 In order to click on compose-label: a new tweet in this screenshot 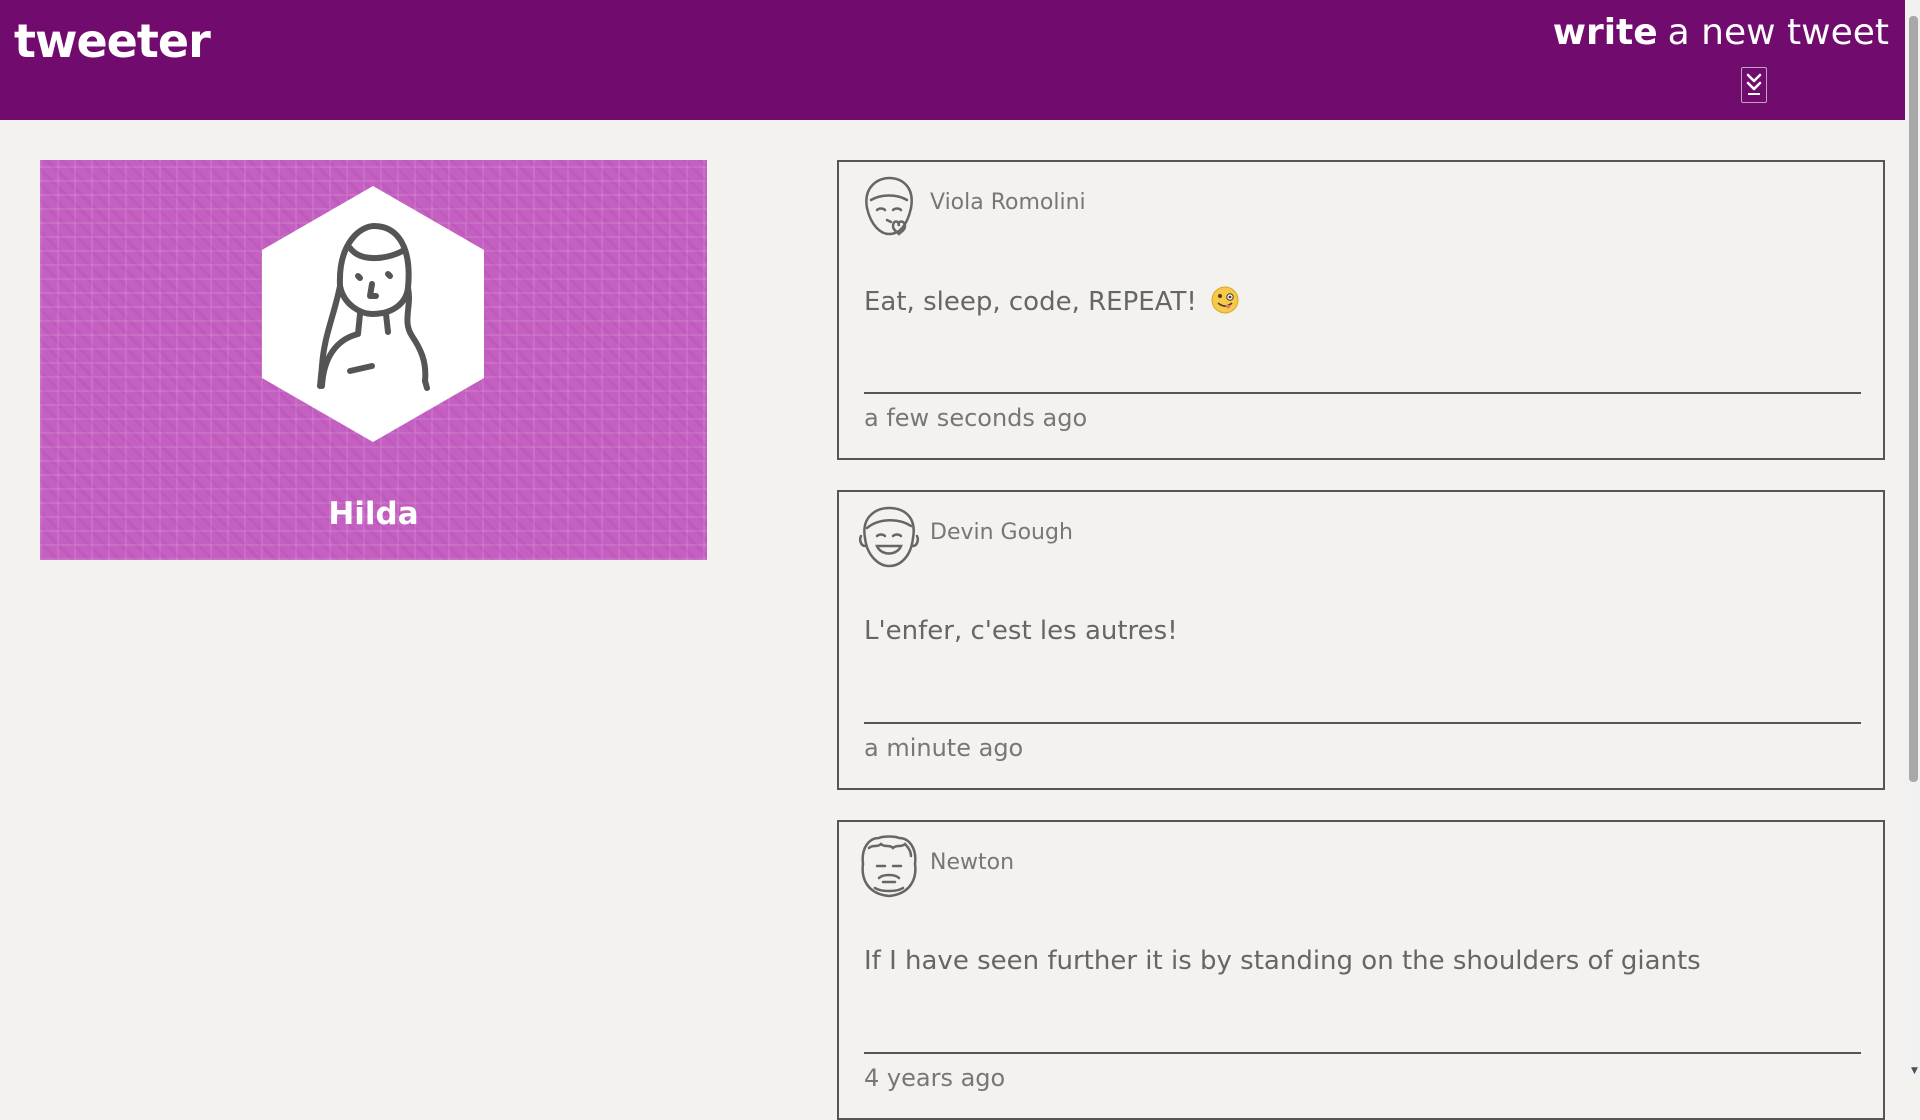, I will do `click(1778, 32)`.